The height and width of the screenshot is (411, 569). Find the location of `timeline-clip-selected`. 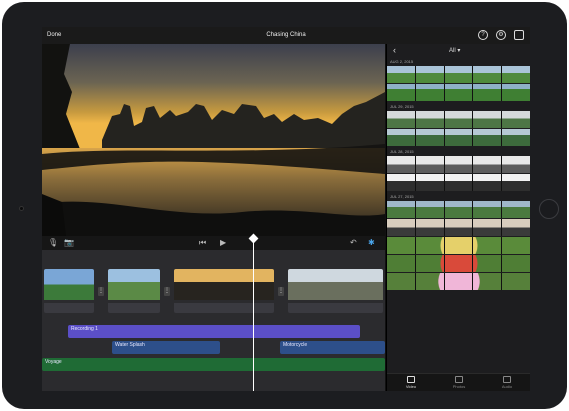

timeline-clip-selected is located at coordinates (224, 291).